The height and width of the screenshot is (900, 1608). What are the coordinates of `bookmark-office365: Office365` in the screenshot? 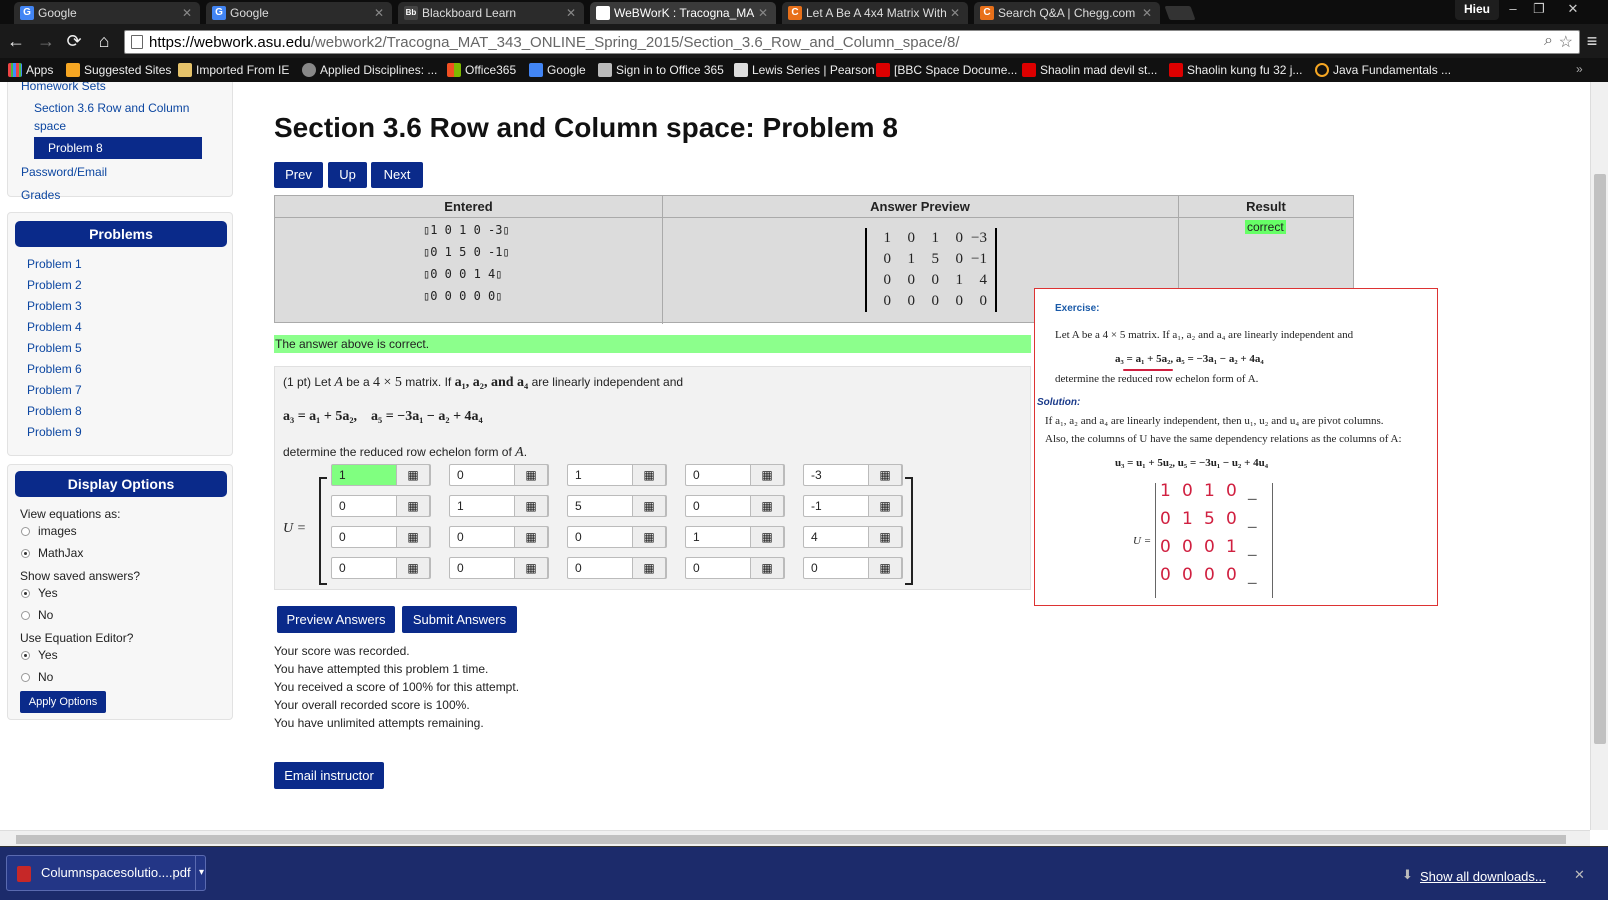 It's located at (481, 70).